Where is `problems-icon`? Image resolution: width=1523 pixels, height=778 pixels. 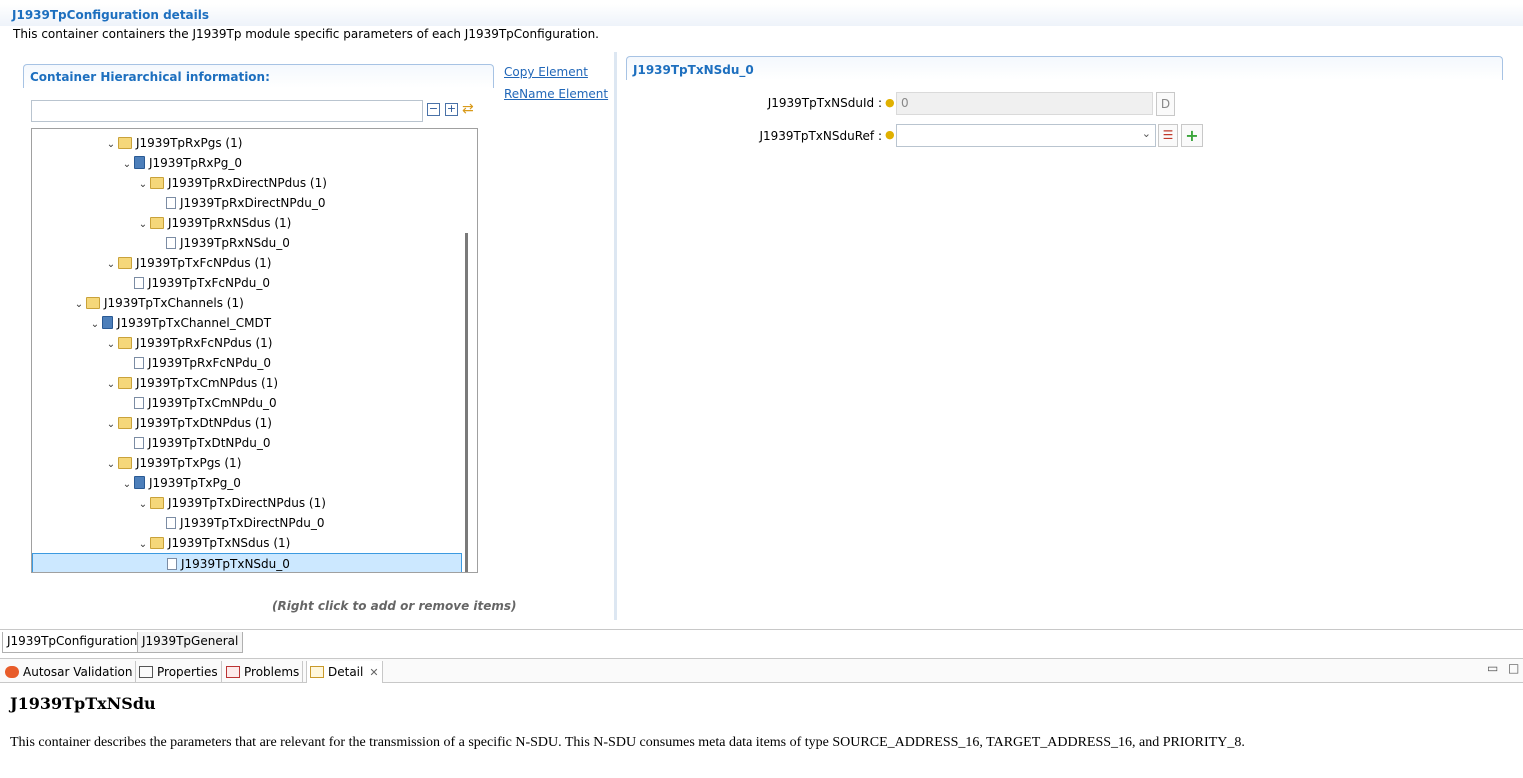 problems-icon is located at coordinates (233, 672).